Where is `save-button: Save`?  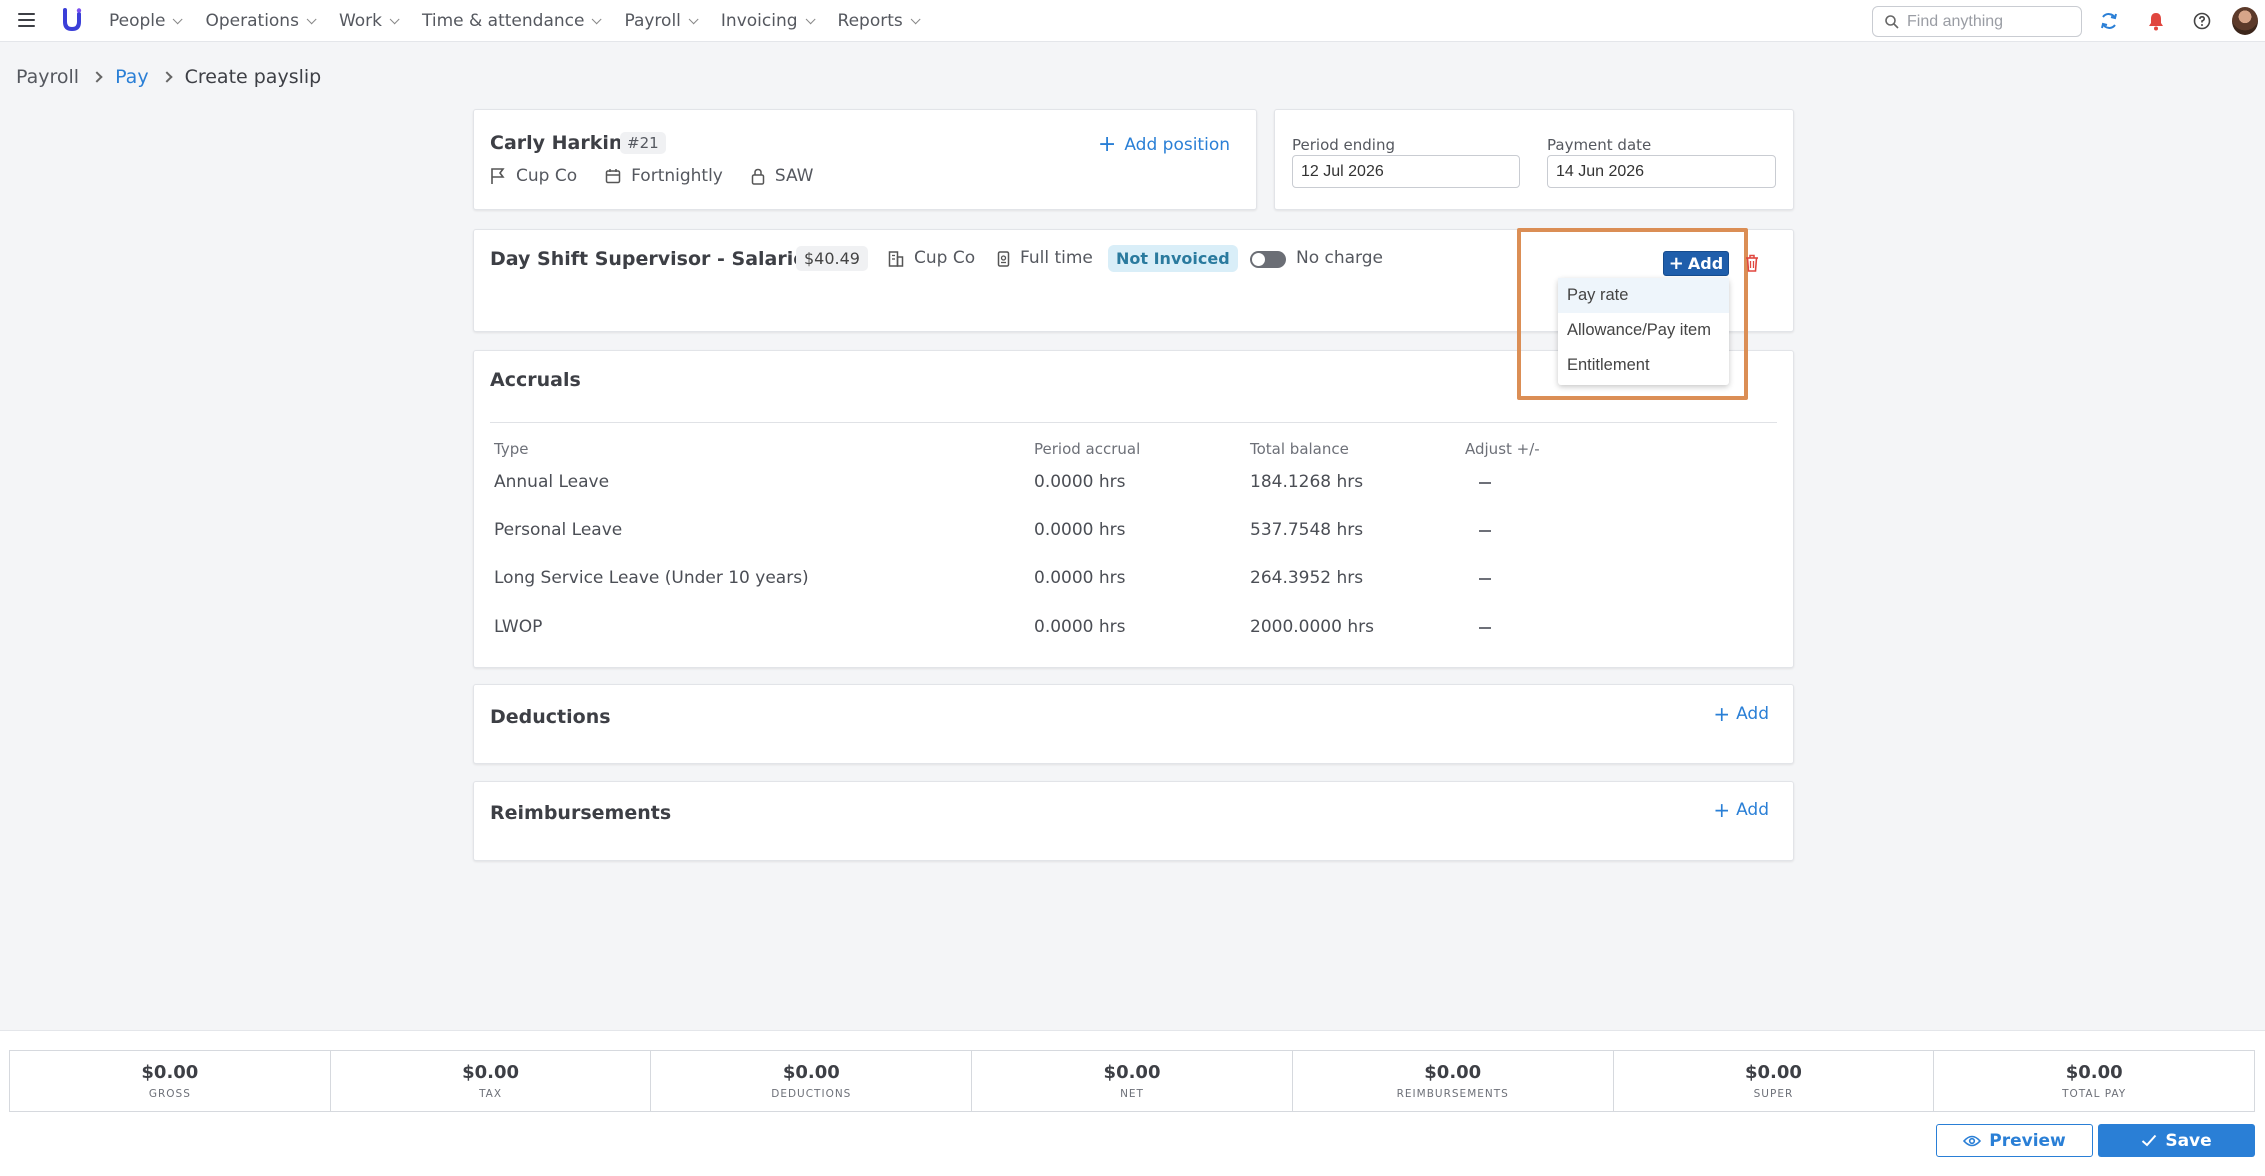 save-button: Save is located at coordinates (2176, 1140).